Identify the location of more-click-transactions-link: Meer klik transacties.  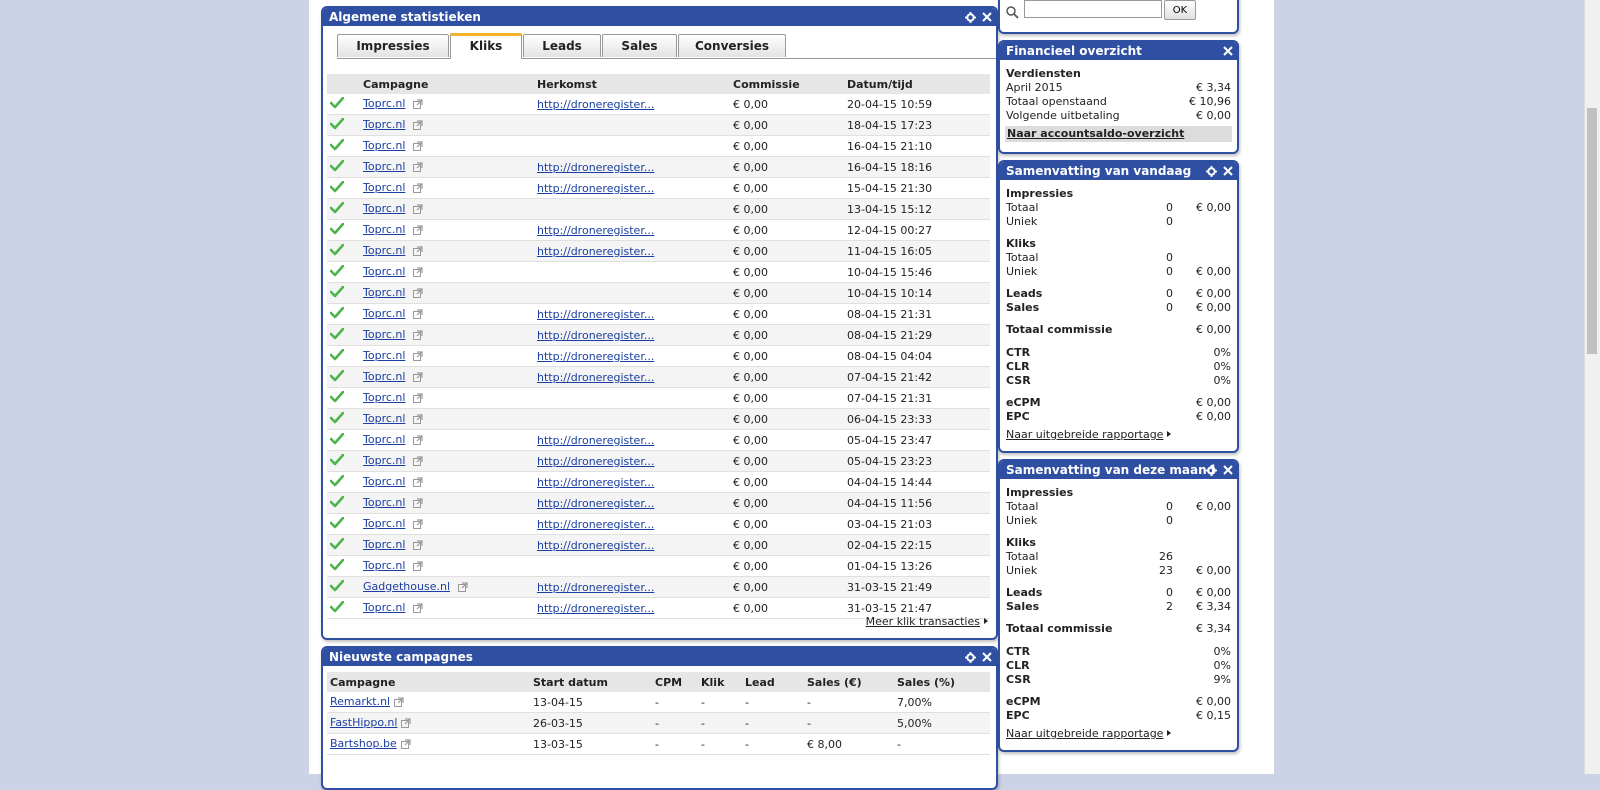
(927, 621).